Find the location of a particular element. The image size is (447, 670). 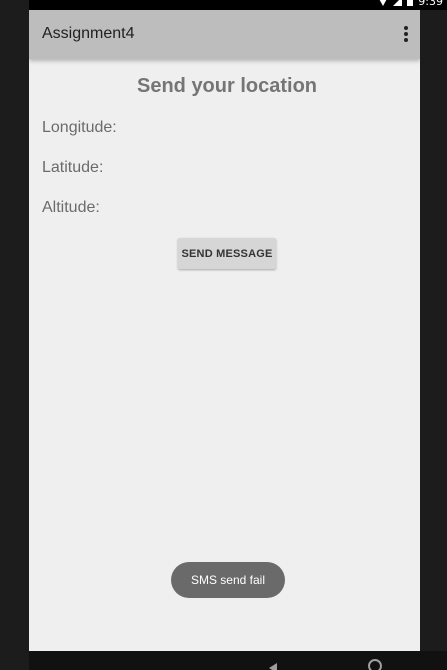

home-icon is located at coordinates (375, 664).